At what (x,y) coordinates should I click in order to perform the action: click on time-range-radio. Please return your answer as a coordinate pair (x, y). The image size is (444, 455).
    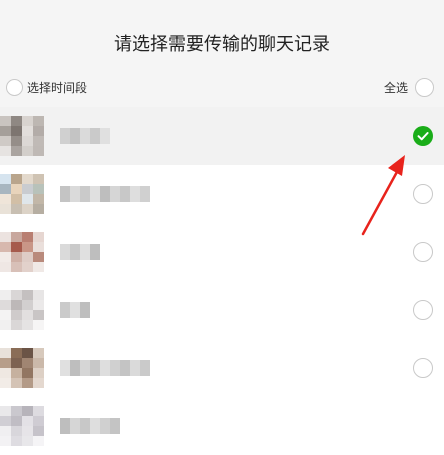
    Looking at the image, I should click on (14, 87).